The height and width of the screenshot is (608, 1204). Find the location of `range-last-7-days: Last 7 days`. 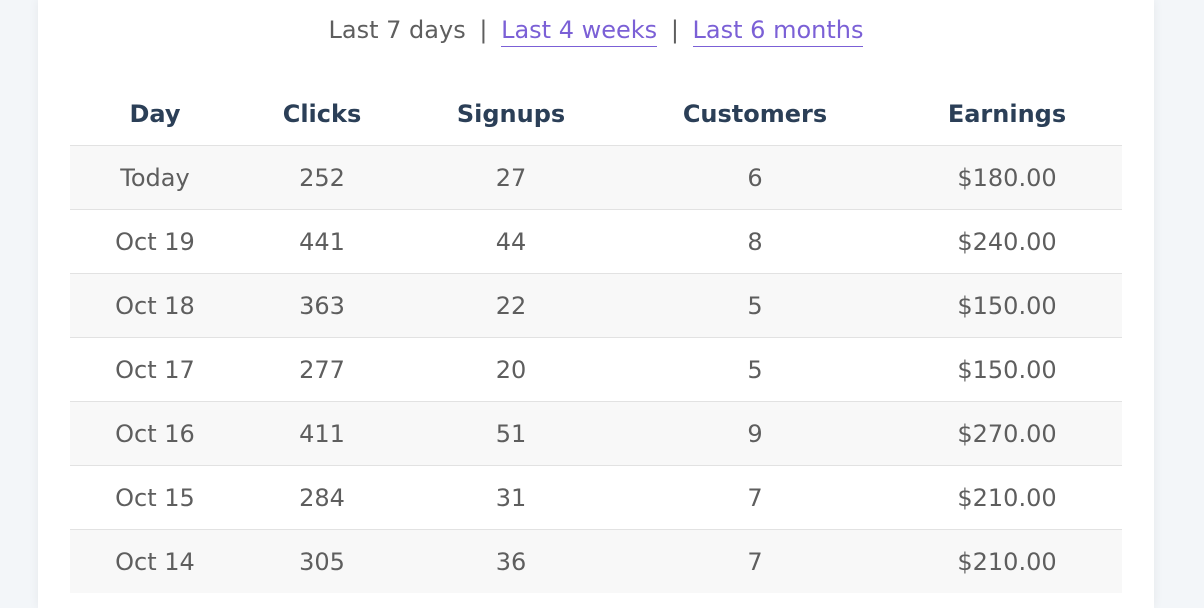

range-last-7-days: Last 7 days is located at coordinates (397, 30).